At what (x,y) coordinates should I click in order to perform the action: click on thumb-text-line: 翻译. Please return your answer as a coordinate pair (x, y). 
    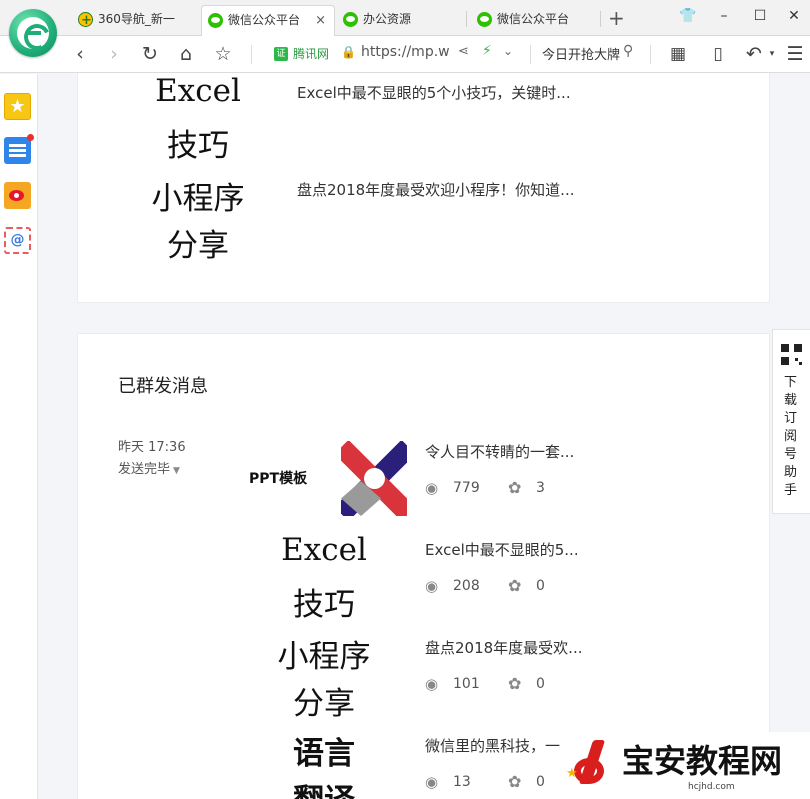
    Looking at the image, I should click on (324, 787).